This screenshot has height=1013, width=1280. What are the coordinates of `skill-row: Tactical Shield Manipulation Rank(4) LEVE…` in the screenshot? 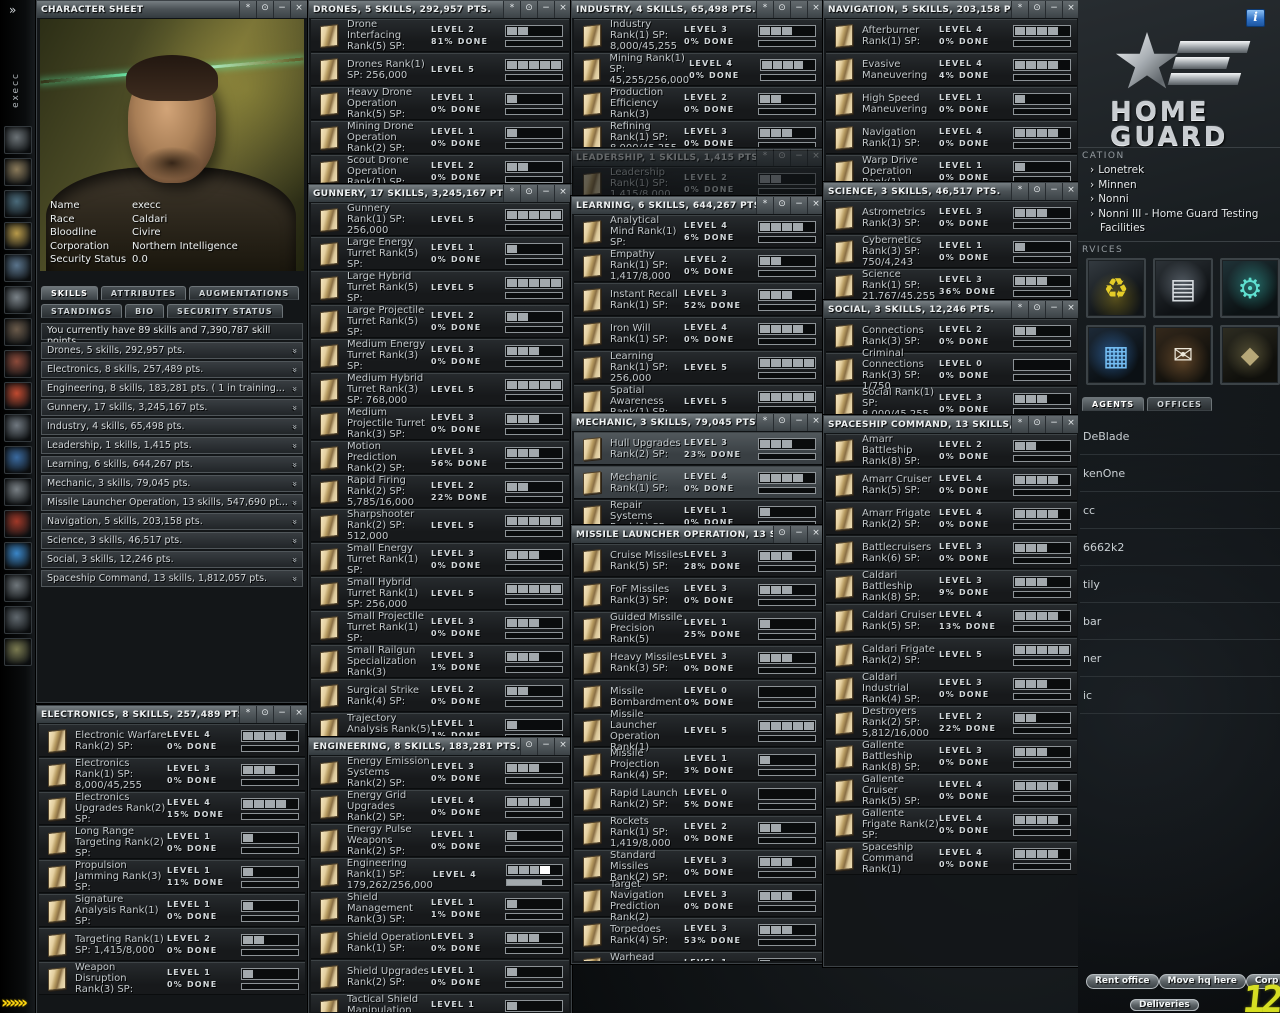 It's located at (440, 1003).